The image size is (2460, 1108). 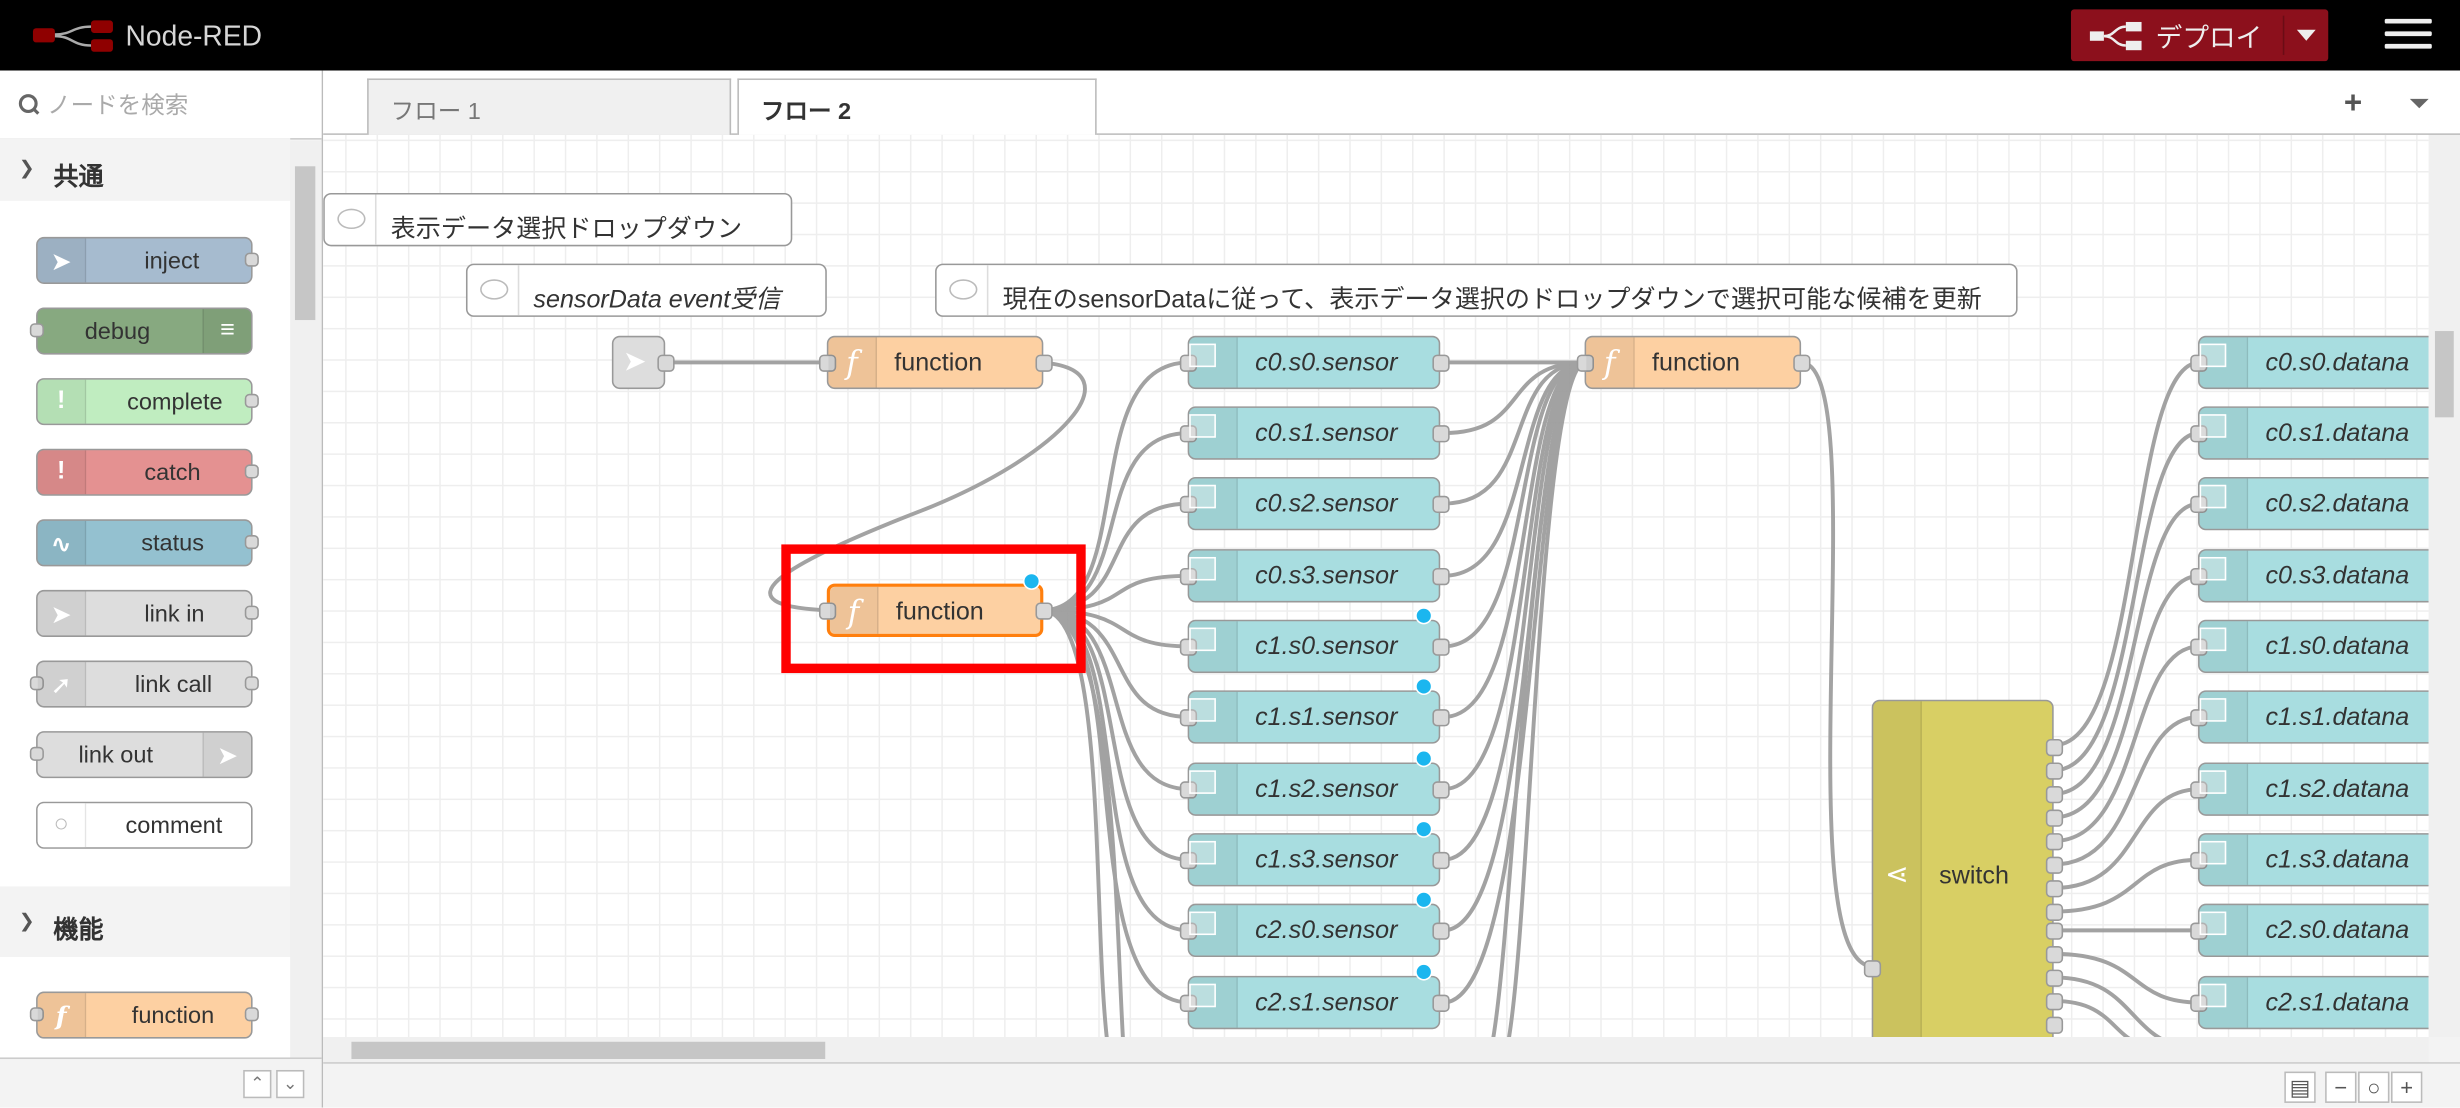 What do you see at coordinates (1376, 1050) in the screenshot?
I see `canvas-horizontal-scrollbar` at bounding box center [1376, 1050].